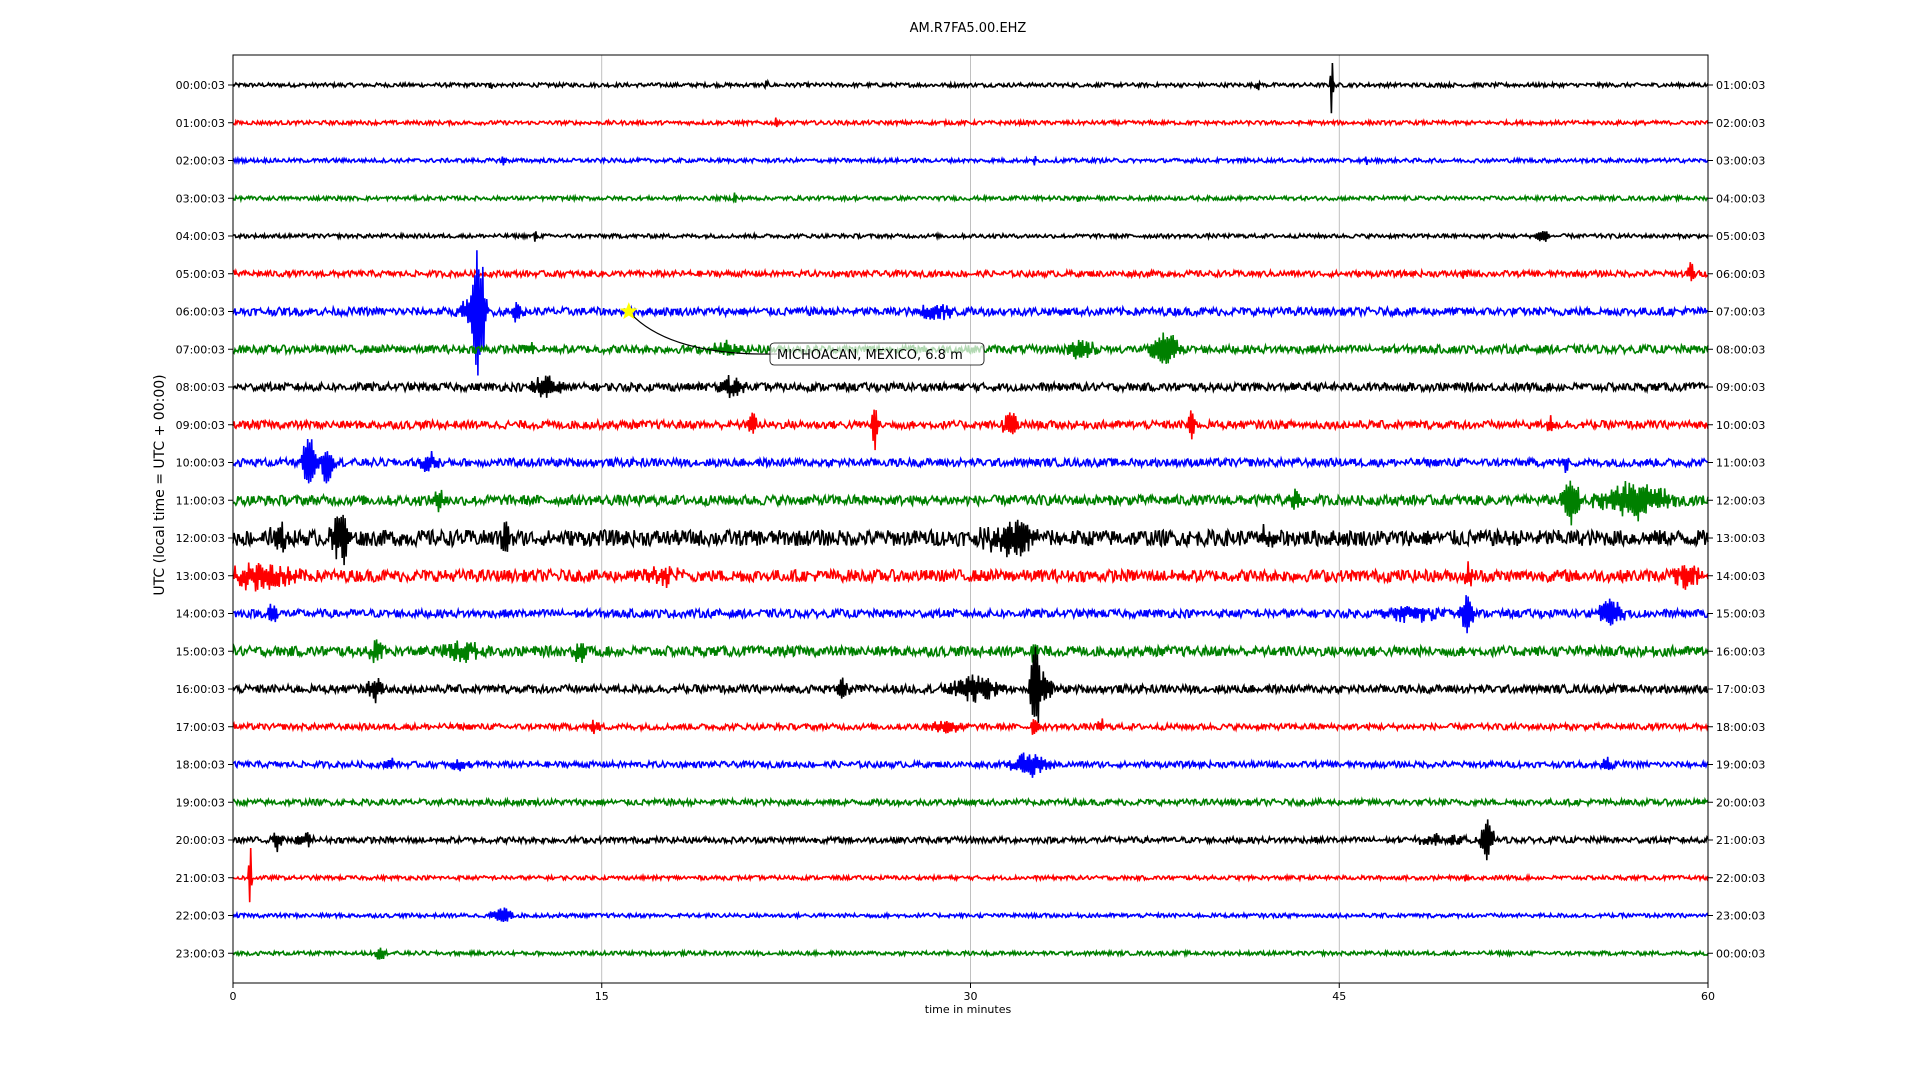 This screenshot has width=1920, height=1080. Describe the element at coordinates (200, 312) in the screenshot. I see `y-tick-label-left: 06:00:03` at that location.